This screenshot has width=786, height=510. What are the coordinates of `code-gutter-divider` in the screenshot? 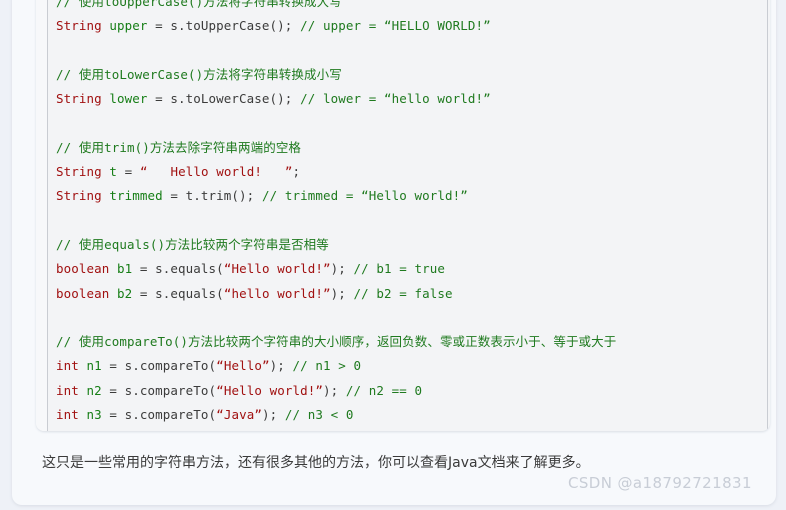 It's located at (47, 215).